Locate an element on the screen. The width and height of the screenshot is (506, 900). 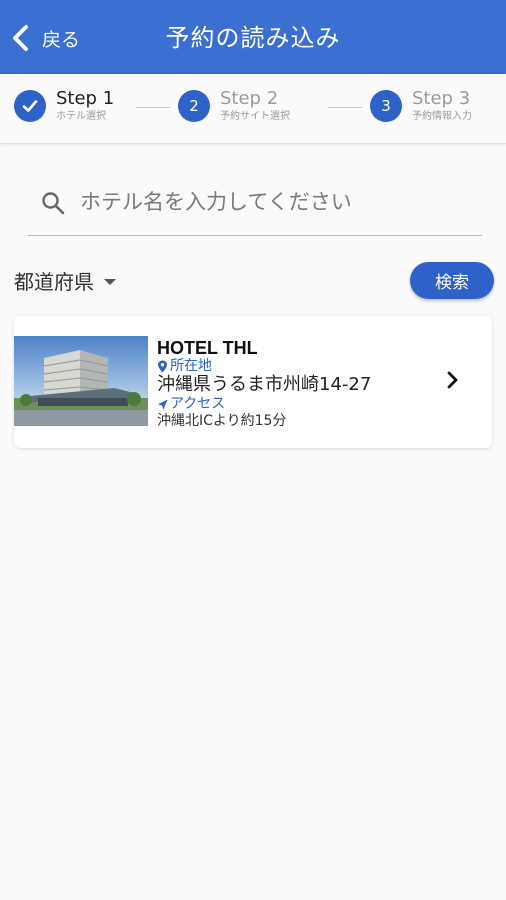
step-2-indicator: 2 is located at coordinates (194, 106).